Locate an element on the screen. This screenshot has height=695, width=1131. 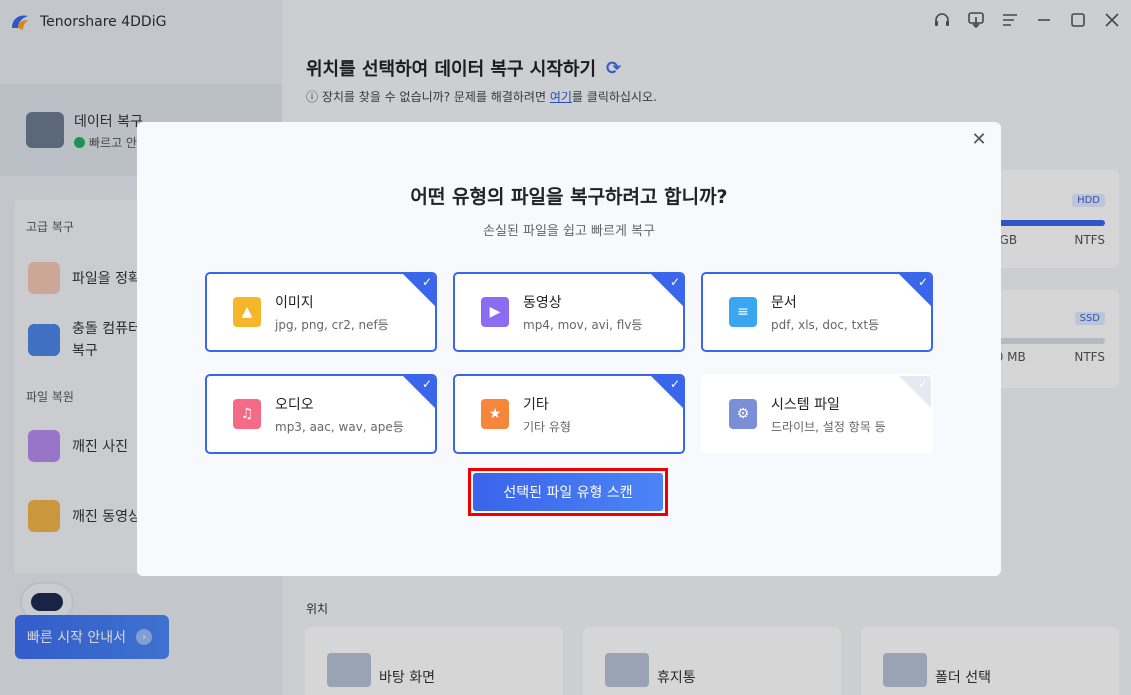
image-icon: ▲ is located at coordinates (247, 312).